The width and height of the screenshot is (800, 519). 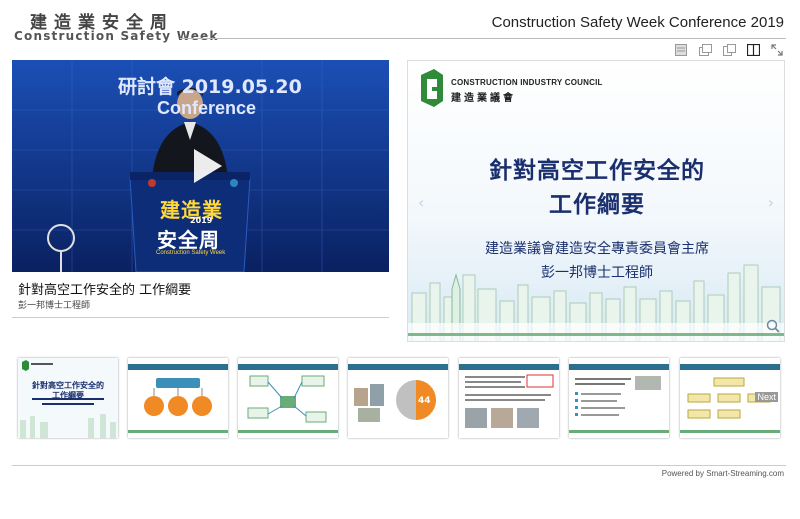 What do you see at coordinates (116, 36) in the screenshot?
I see `logo-english: Construction Safety Week` at bounding box center [116, 36].